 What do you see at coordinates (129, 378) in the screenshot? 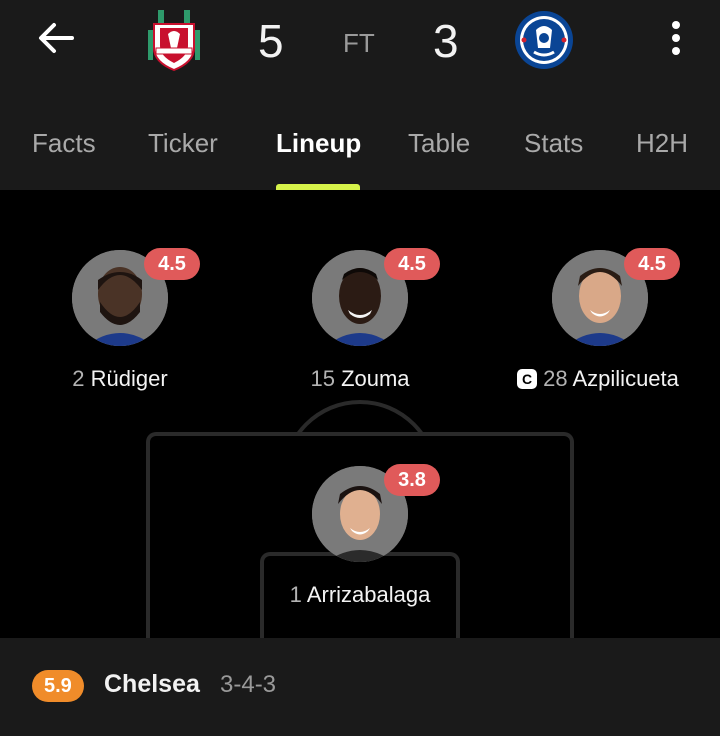
I see `player-name: Rüdiger` at bounding box center [129, 378].